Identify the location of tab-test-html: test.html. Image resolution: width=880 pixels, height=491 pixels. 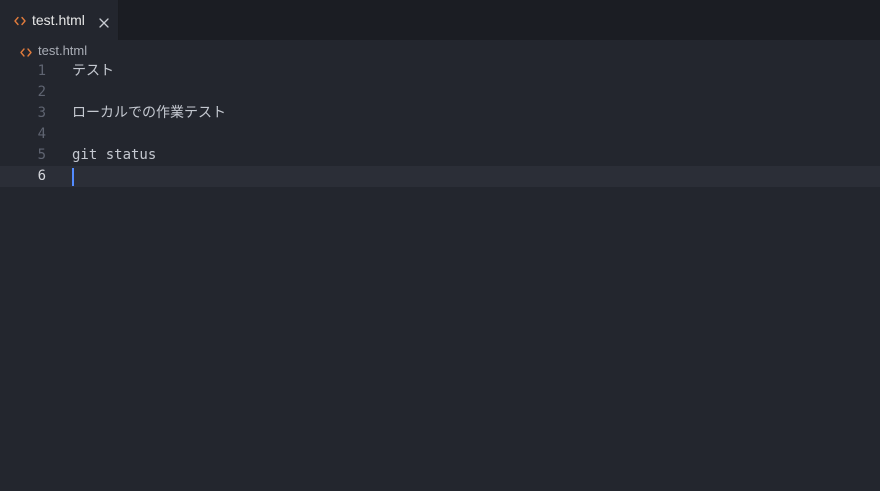
(59, 20).